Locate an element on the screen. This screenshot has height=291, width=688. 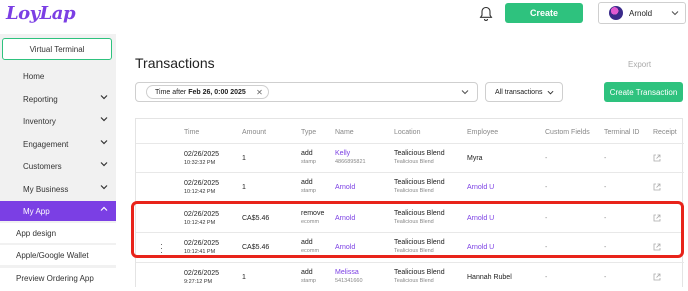
sidebar-item-label: My Business is located at coordinates (46, 189).